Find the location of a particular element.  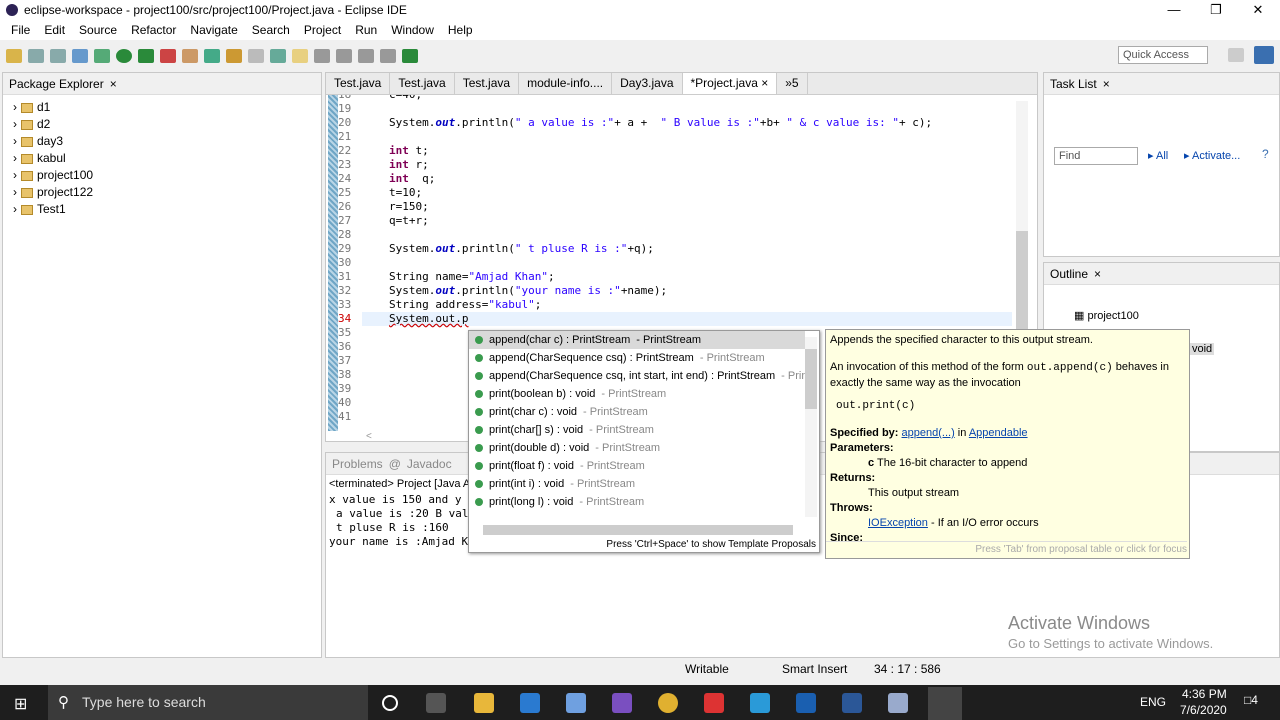

project-kabul: › kabul is located at coordinates (162, 158).